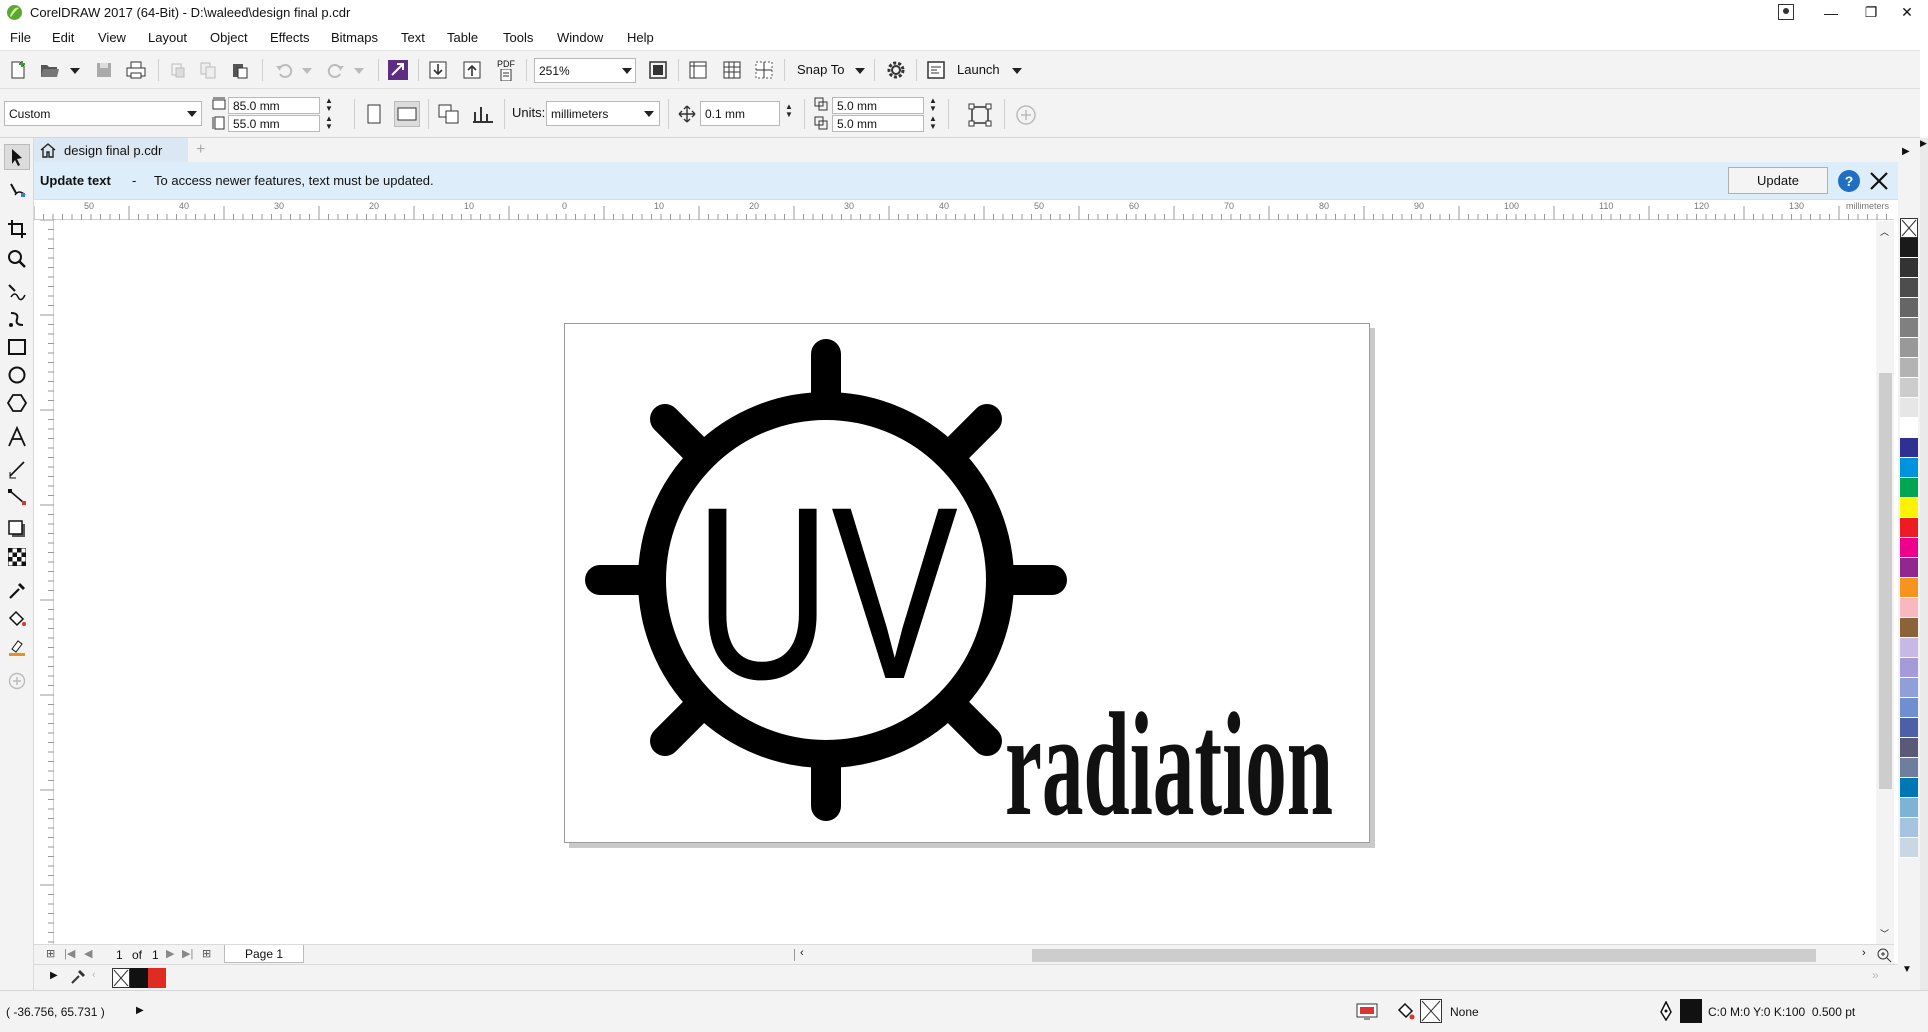 This screenshot has height=1032, width=1928. What do you see at coordinates (274, 105) in the screenshot?
I see `page-width-field: 85.0 mm` at bounding box center [274, 105].